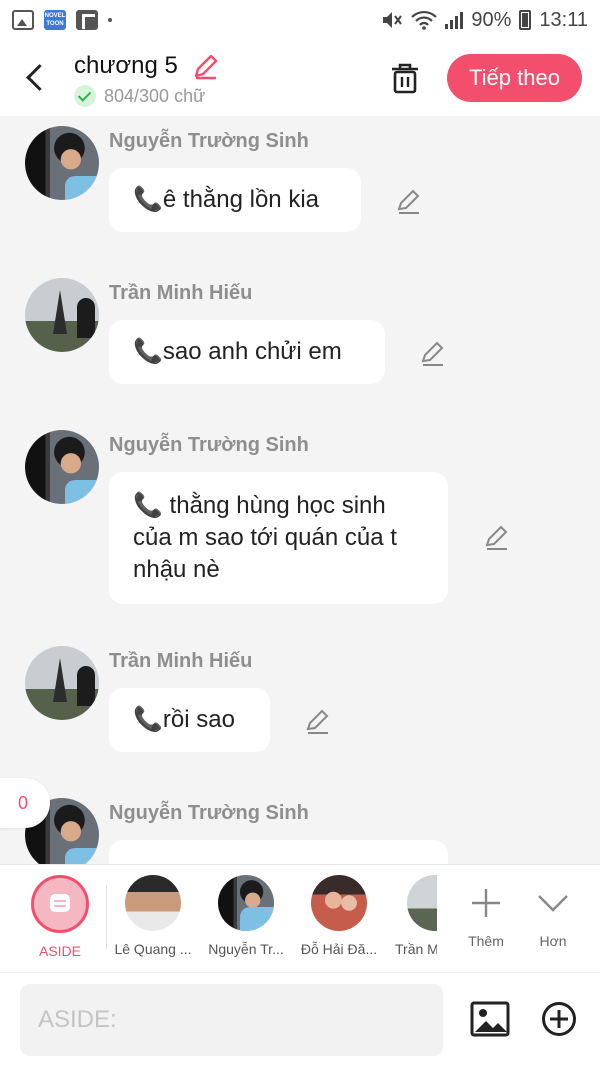 This screenshot has height=1067, width=600. What do you see at coordinates (514, 78) in the screenshot?
I see `next-button: Tiếp theo` at bounding box center [514, 78].